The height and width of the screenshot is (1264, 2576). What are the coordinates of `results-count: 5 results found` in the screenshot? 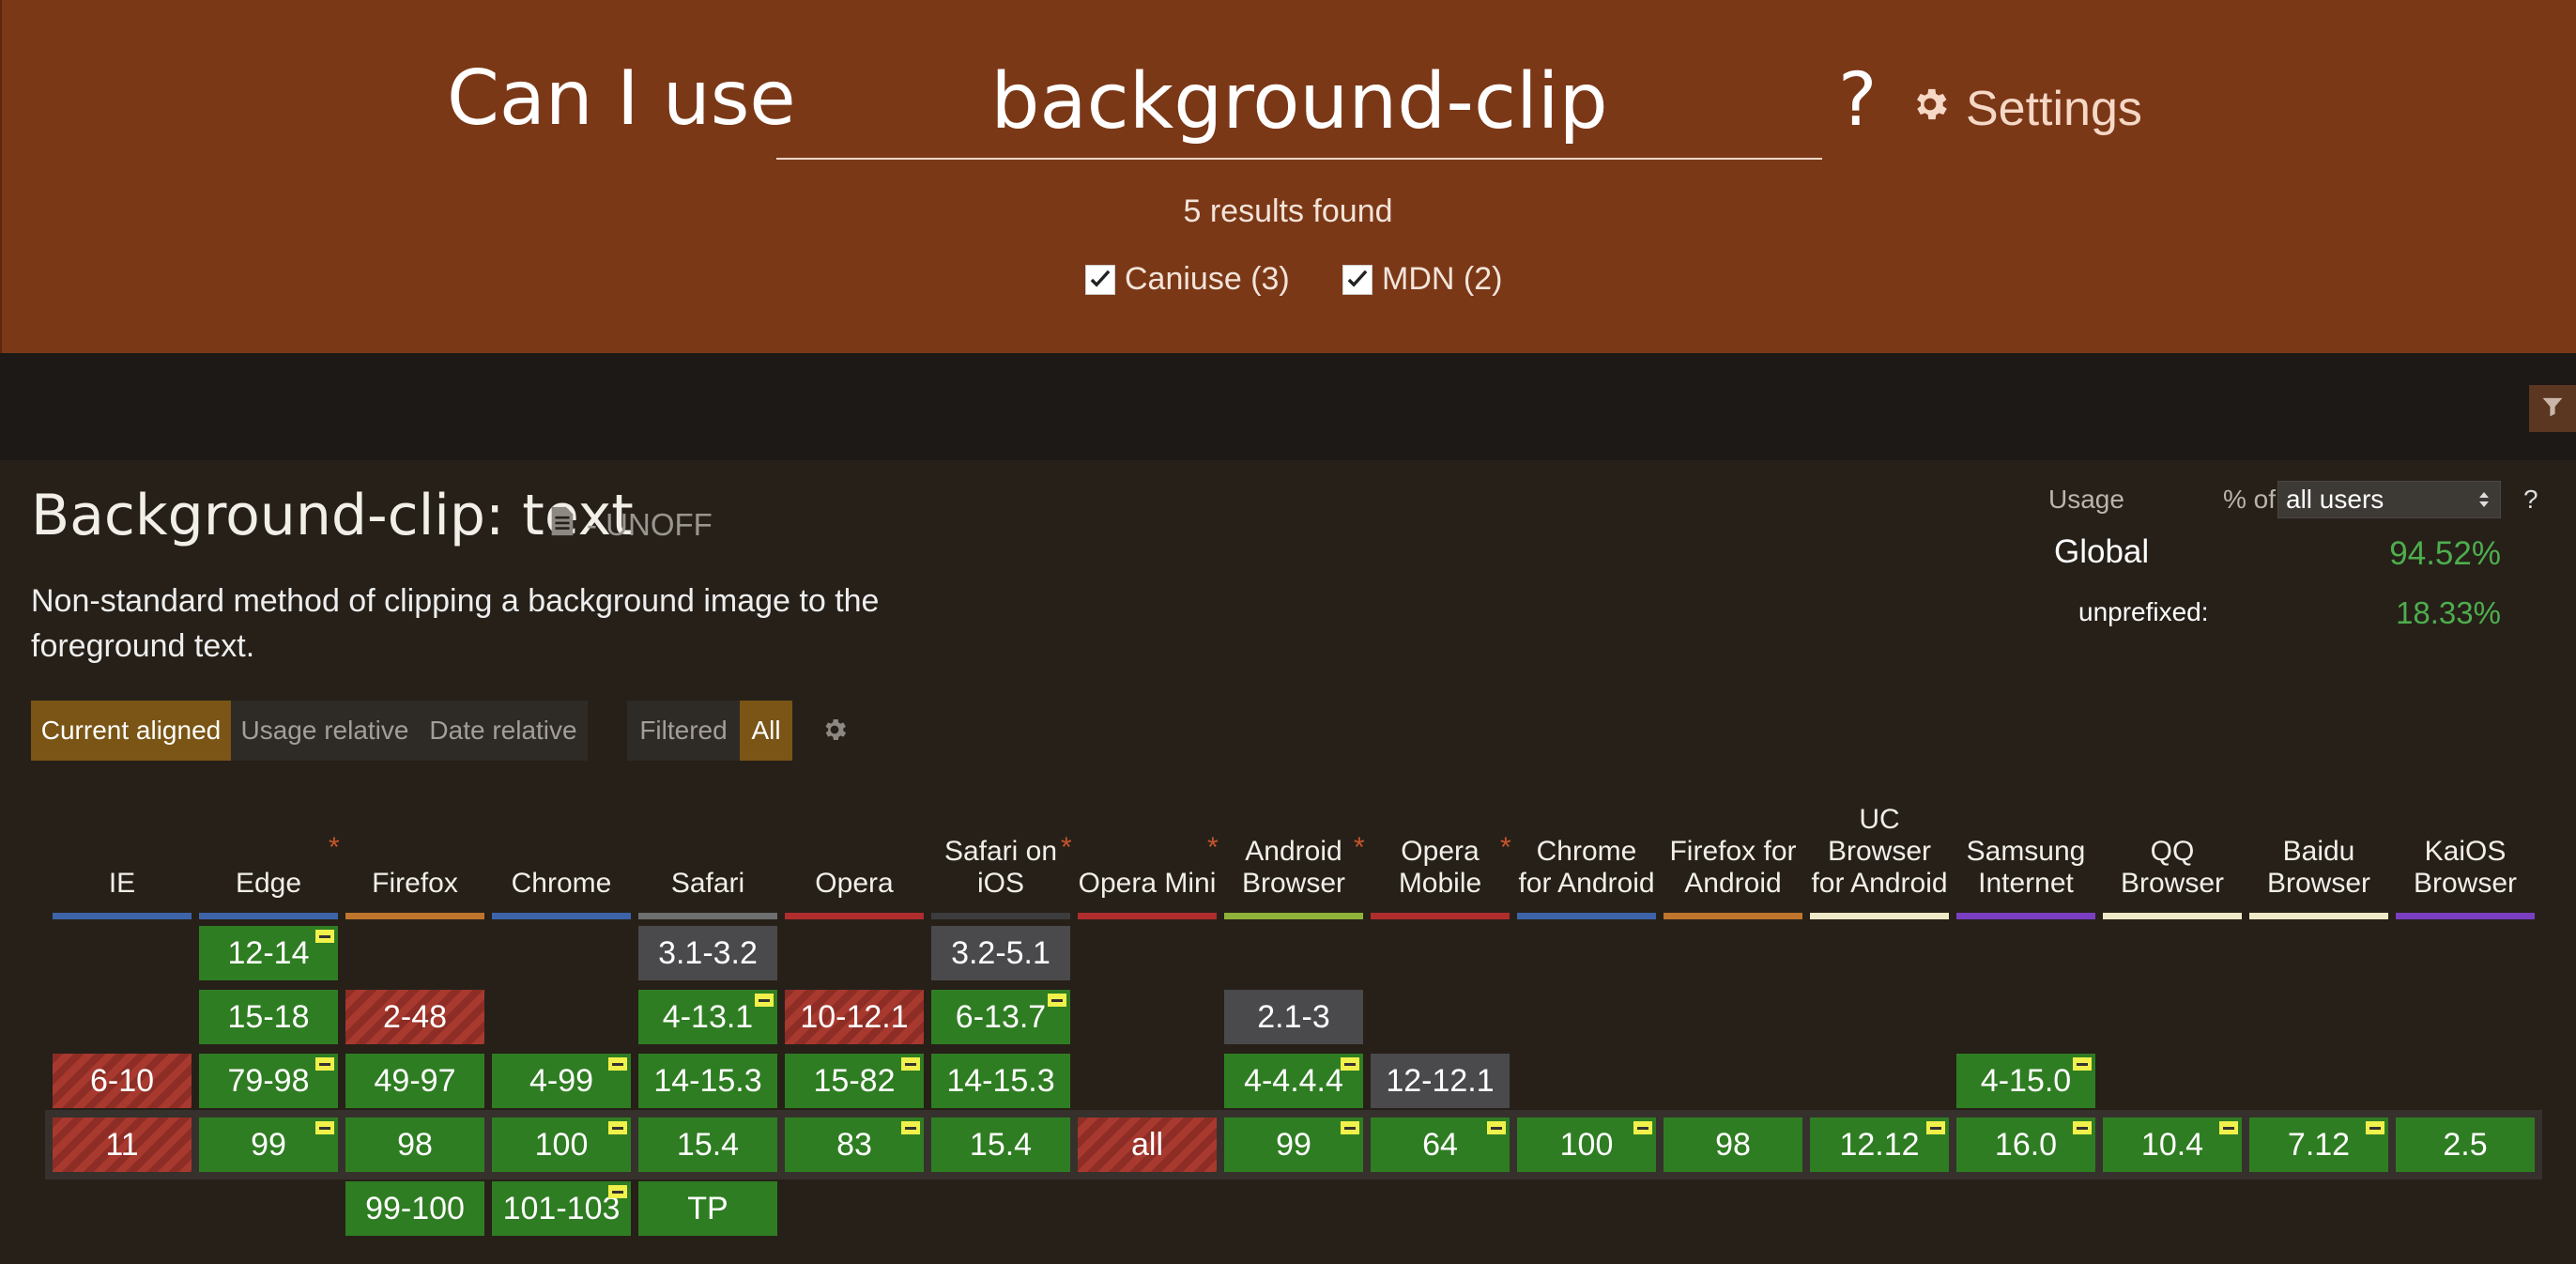 It's located at (1288, 211).